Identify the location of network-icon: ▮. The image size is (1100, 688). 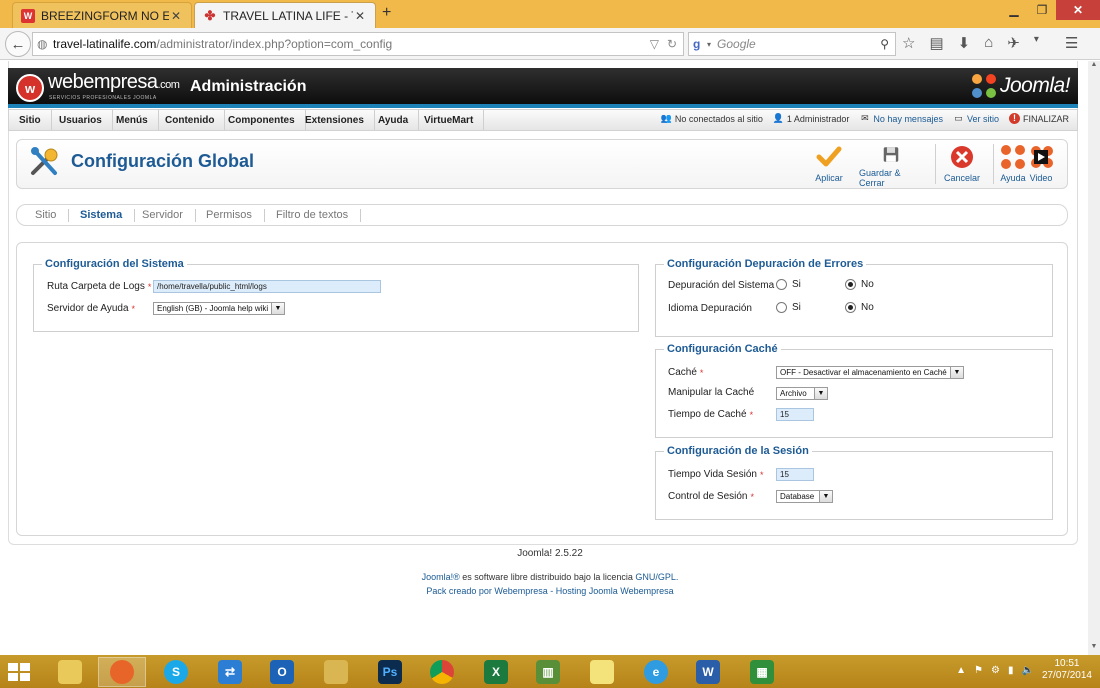
(1011, 670).